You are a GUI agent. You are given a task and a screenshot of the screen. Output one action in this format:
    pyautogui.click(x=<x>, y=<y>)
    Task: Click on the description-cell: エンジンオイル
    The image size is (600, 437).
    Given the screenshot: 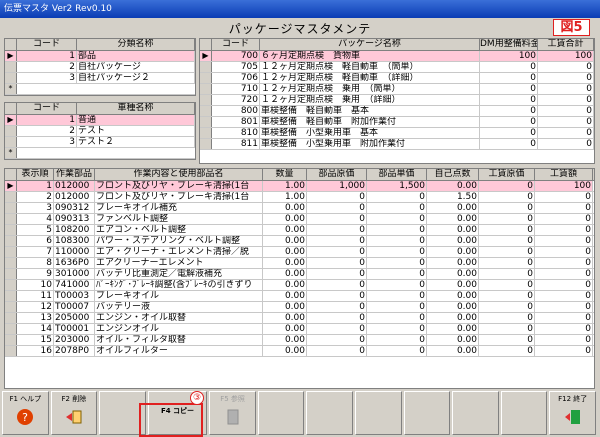 What is the action you would take?
    pyautogui.click(x=179, y=329)
    